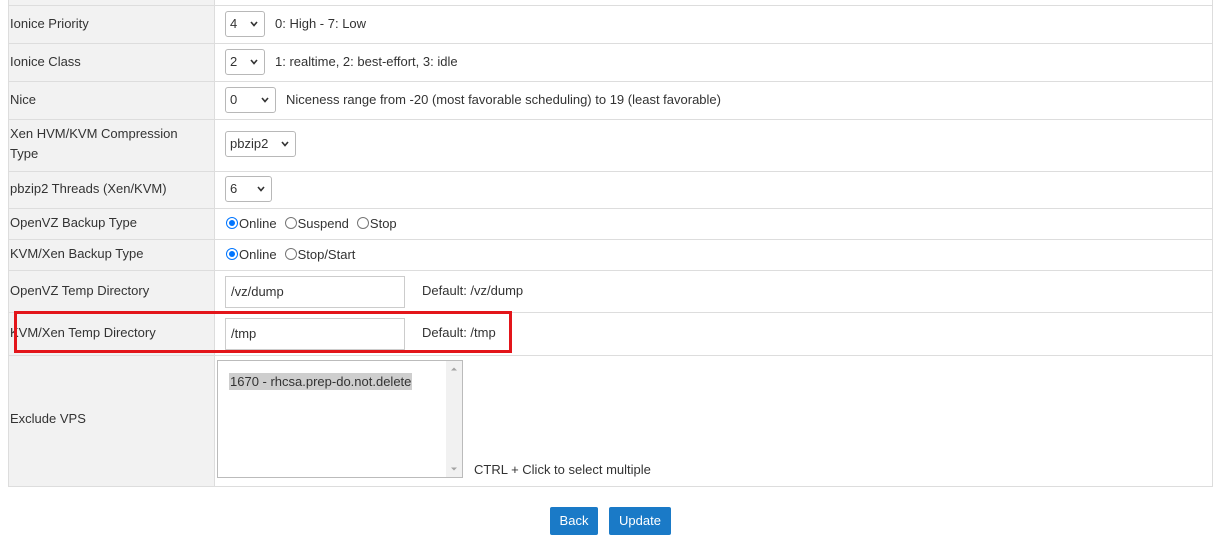 The height and width of the screenshot is (551, 1214). Describe the element at coordinates (321, 23) in the screenshot. I see `ionice-priority-hint: 0: High - 7: Low` at that location.